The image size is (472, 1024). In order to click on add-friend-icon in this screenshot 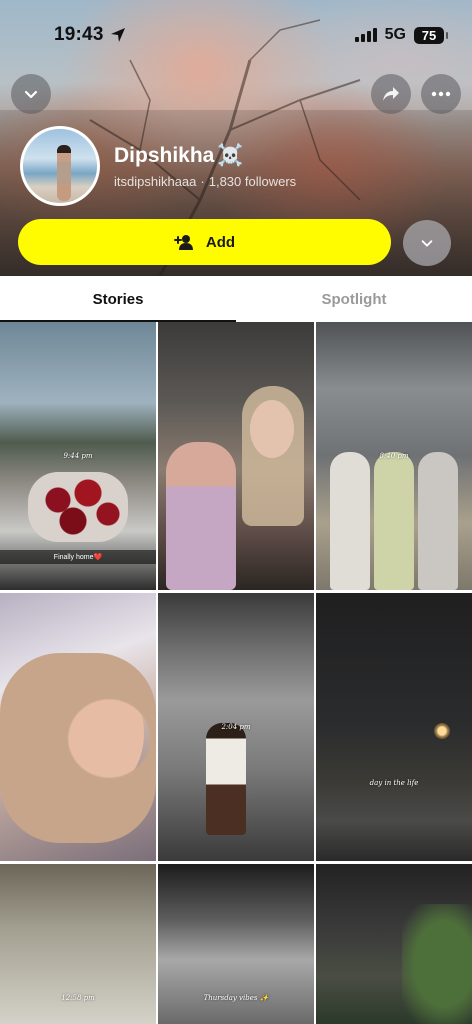, I will do `click(183, 242)`.